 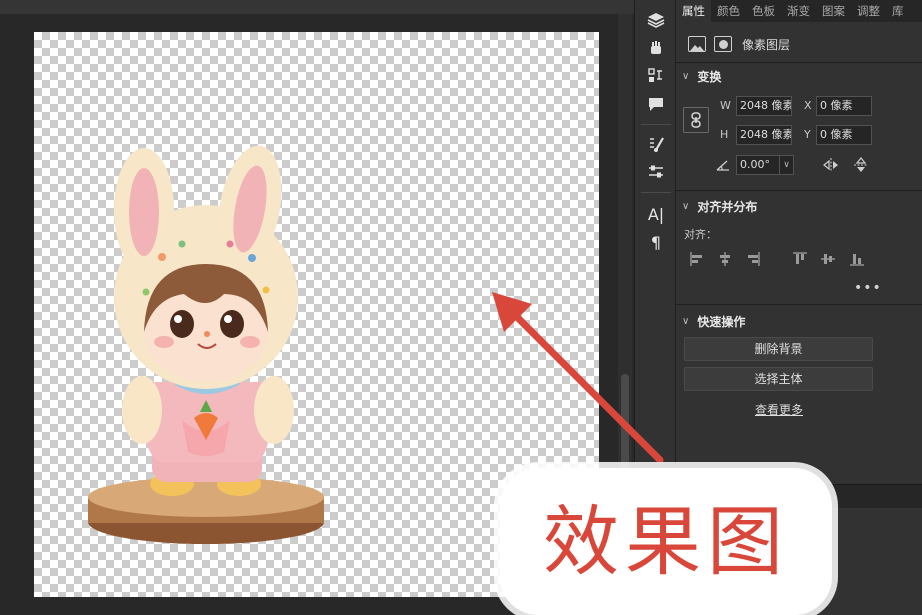 I want to click on callout-text: 效果图, so click(x=666, y=541).